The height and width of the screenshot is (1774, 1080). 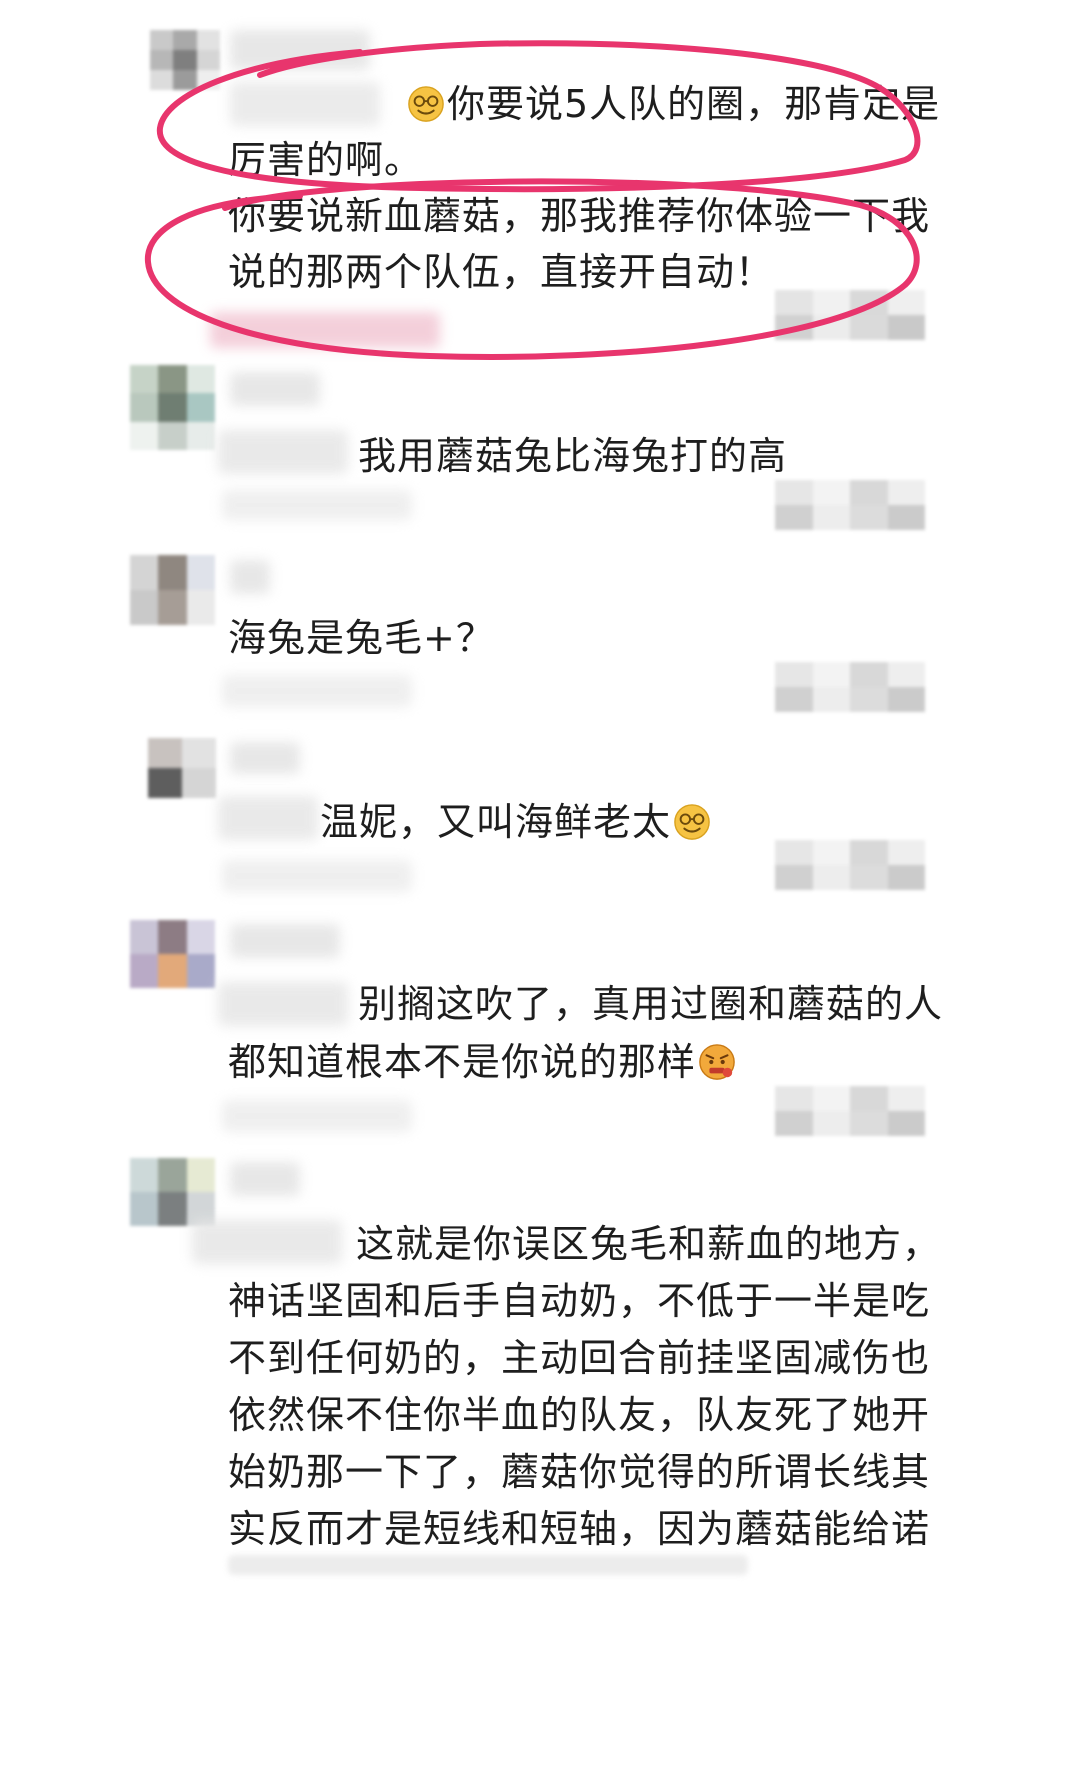 I want to click on comment-line: 你要说新血蘑菇，那我推荐你体验一下我, so click(x=579, y=216).